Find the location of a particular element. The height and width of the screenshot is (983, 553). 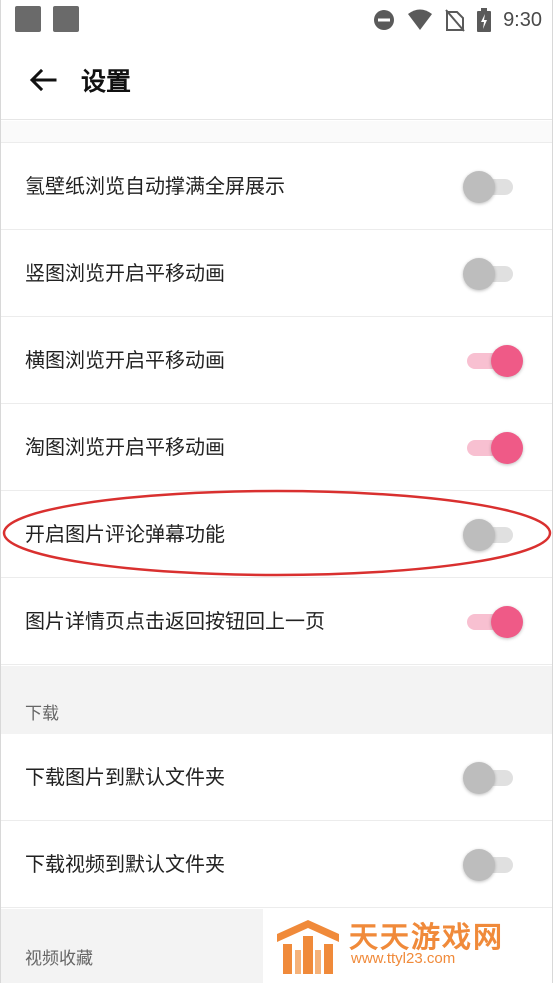

list-spacer is located at coordinates (276, 132).